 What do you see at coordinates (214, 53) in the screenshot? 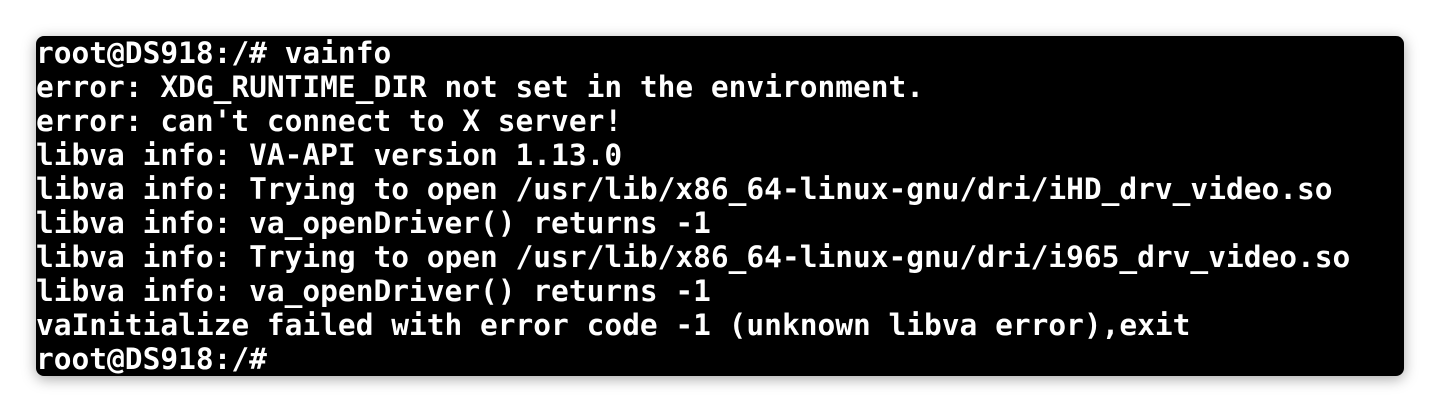
I see `terminal-line-command: root@DS918:/# vainfo` at bounding box center [214, 53].